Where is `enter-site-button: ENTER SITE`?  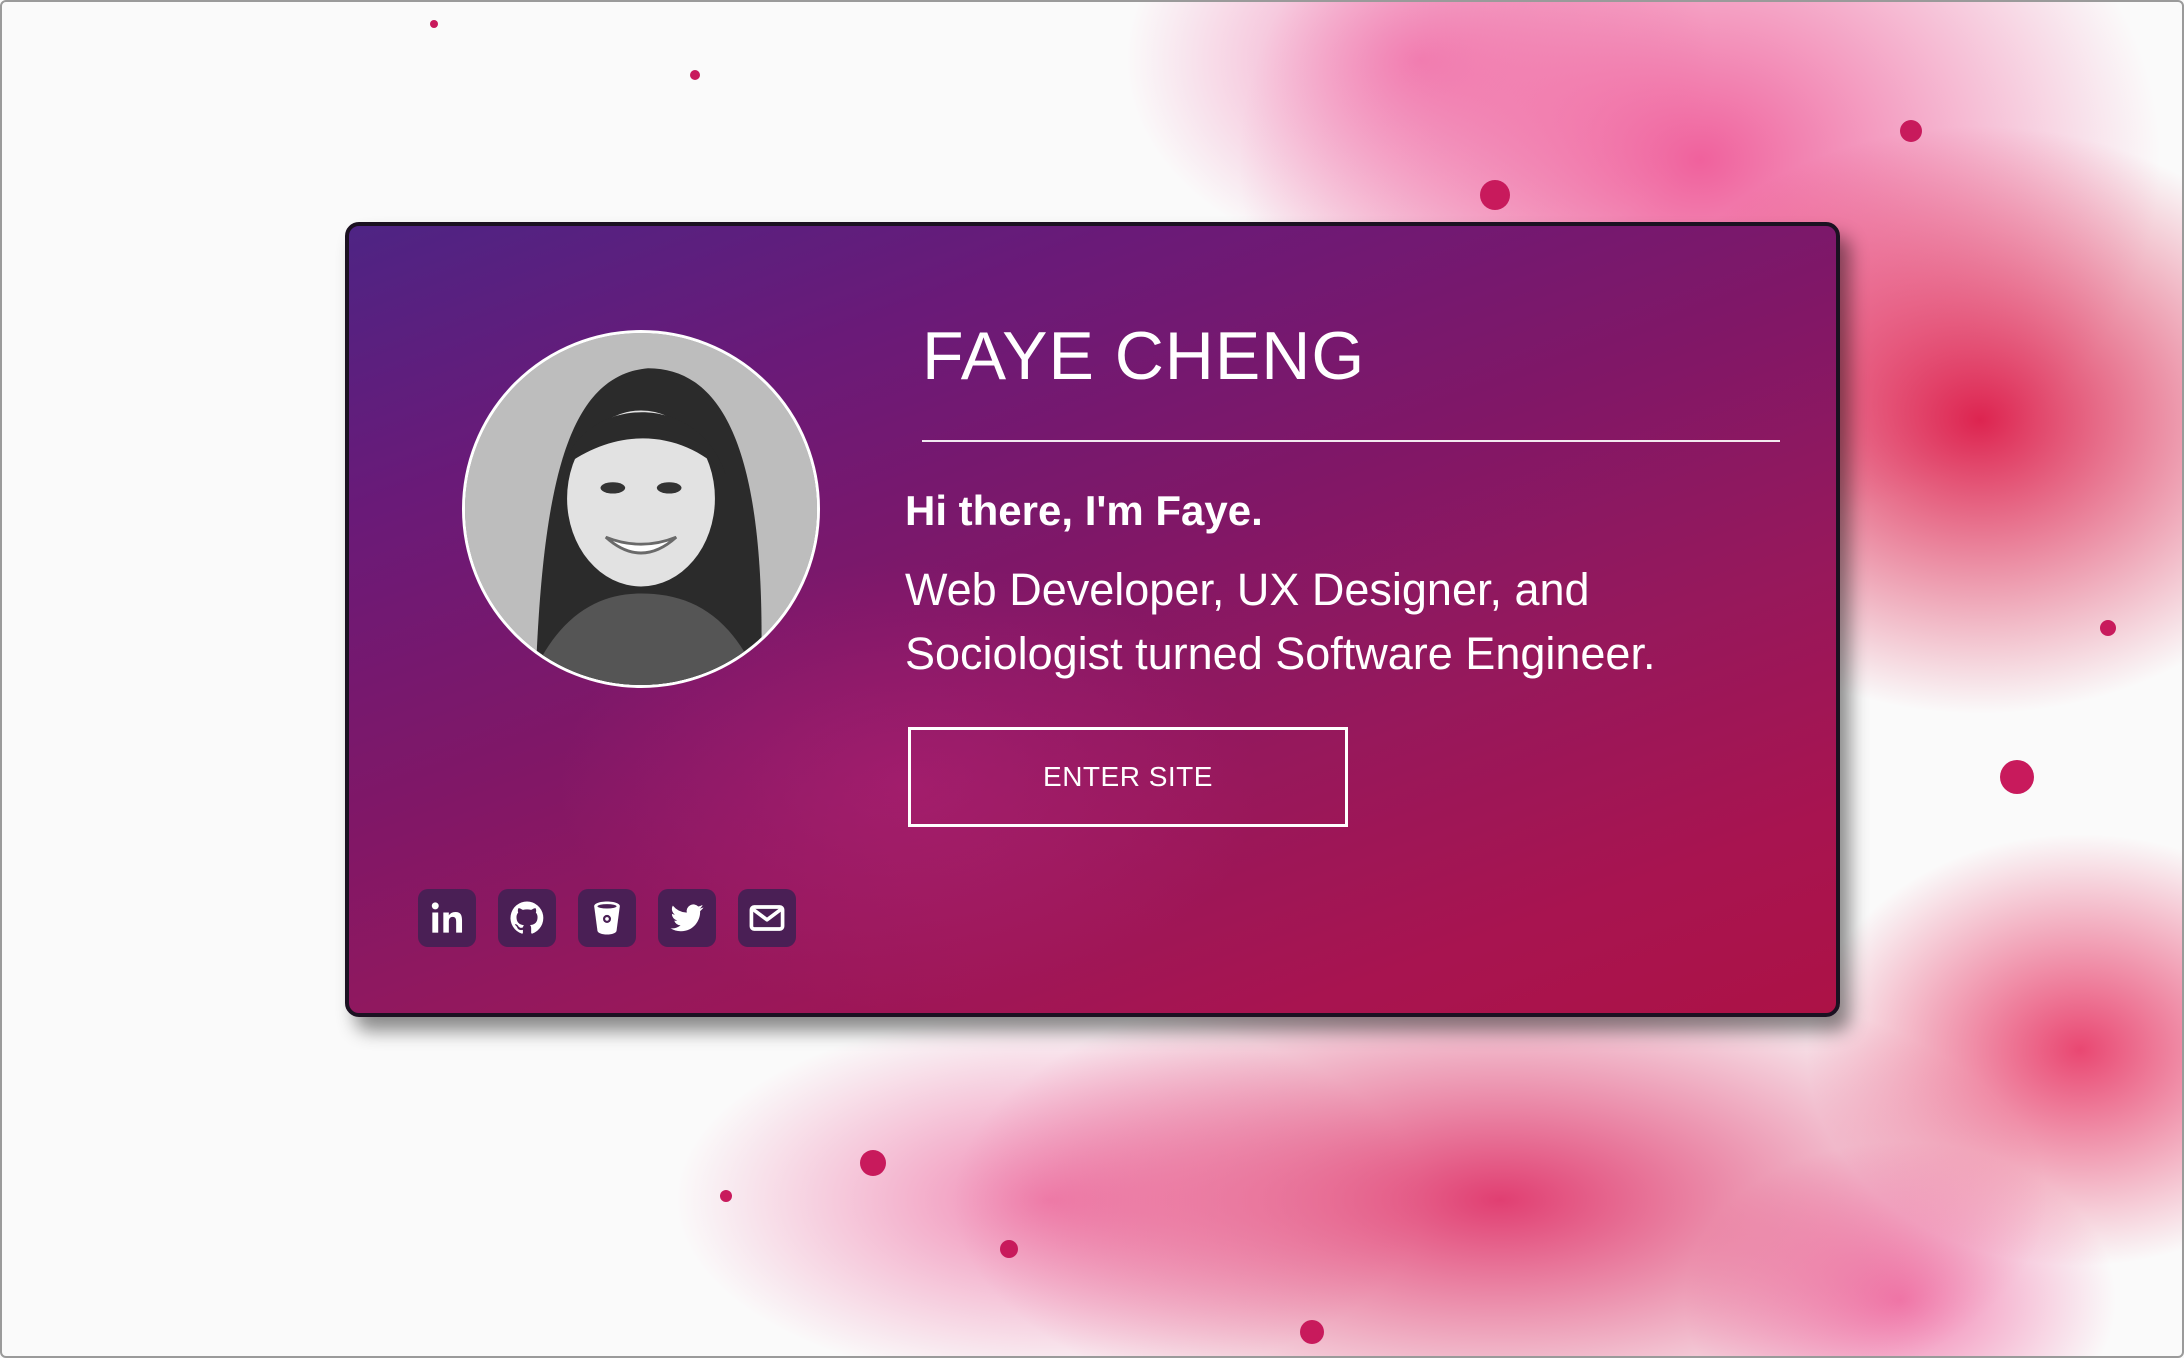
enter-site-button: ENTER SITE is located at coordinates (1128, 777).